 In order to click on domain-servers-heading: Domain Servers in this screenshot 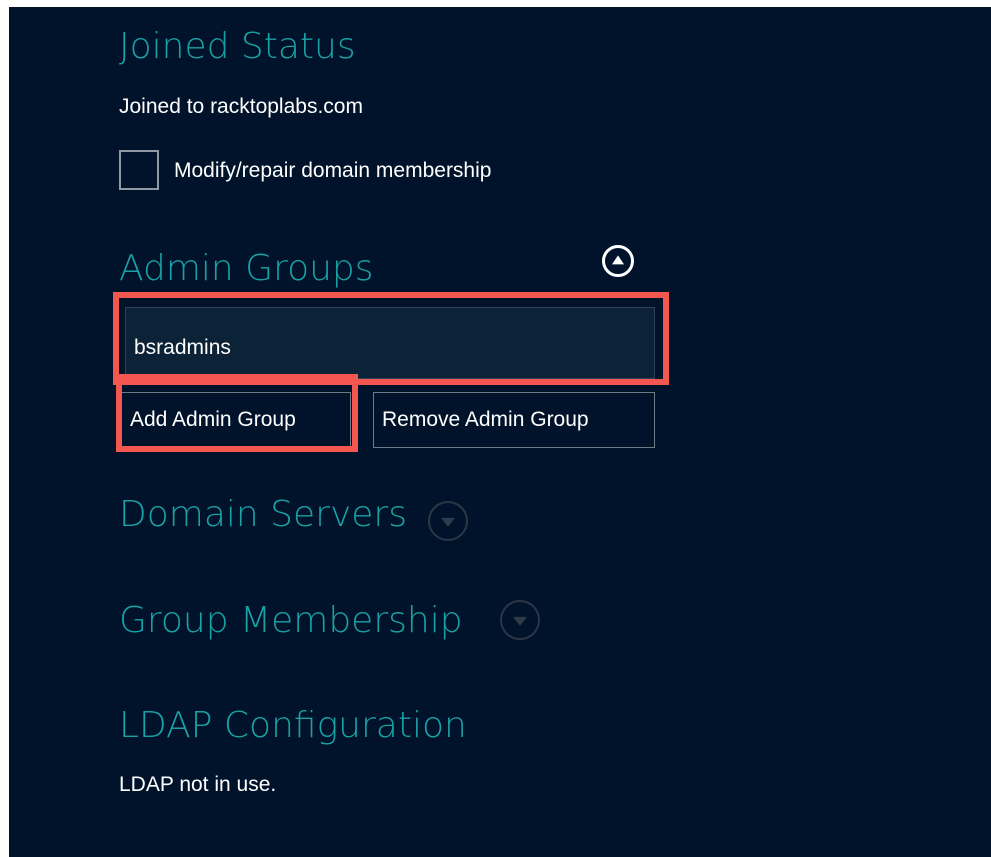, I will do `click(263, 515)`.